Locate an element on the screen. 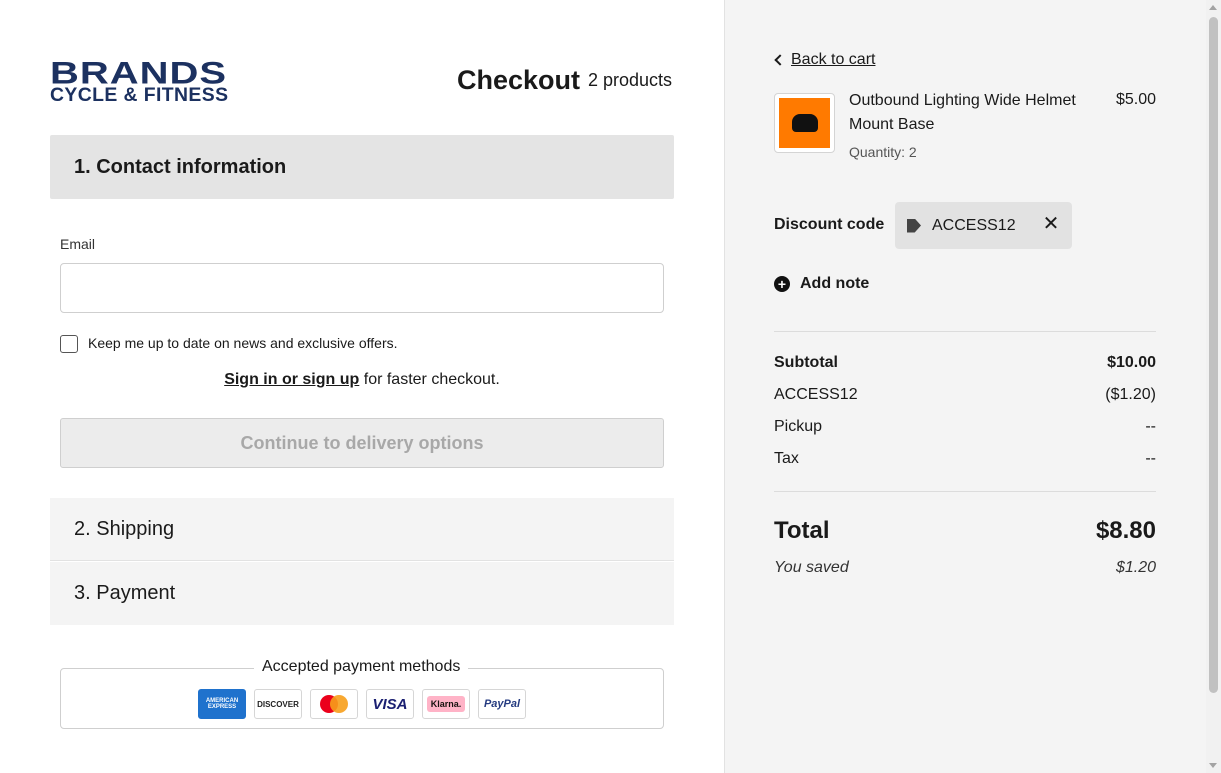  step-contact-information: 1. Contact information is located at coordinates (362, 167).